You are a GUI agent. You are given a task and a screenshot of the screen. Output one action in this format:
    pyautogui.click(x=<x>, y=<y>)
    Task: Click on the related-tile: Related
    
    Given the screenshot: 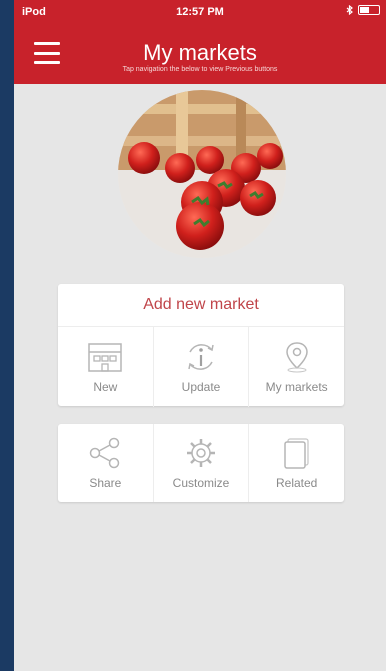 What is the action you would take?
    pyautogui.click(x=296, y=463)
    